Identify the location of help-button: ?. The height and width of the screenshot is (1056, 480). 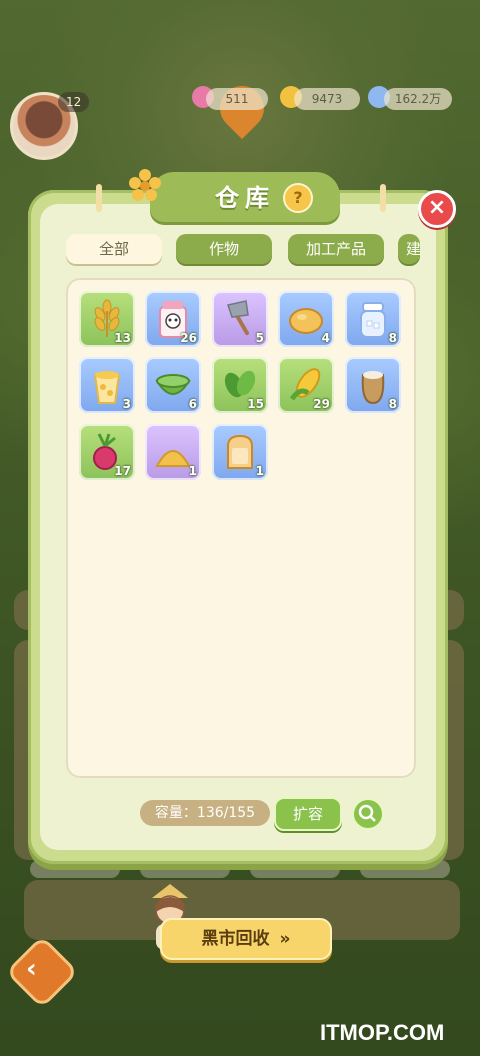
(298, 198).